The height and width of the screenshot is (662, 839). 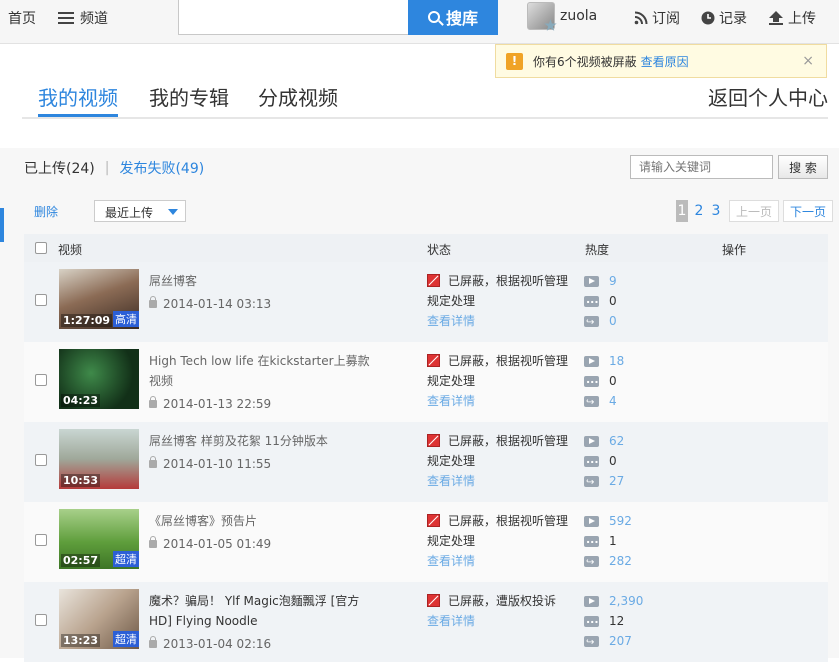 What do you see at coordinates (665, 61) in the screenshot?
I see `view-reason-link: 查看原因` at bounding box center [665, 61].